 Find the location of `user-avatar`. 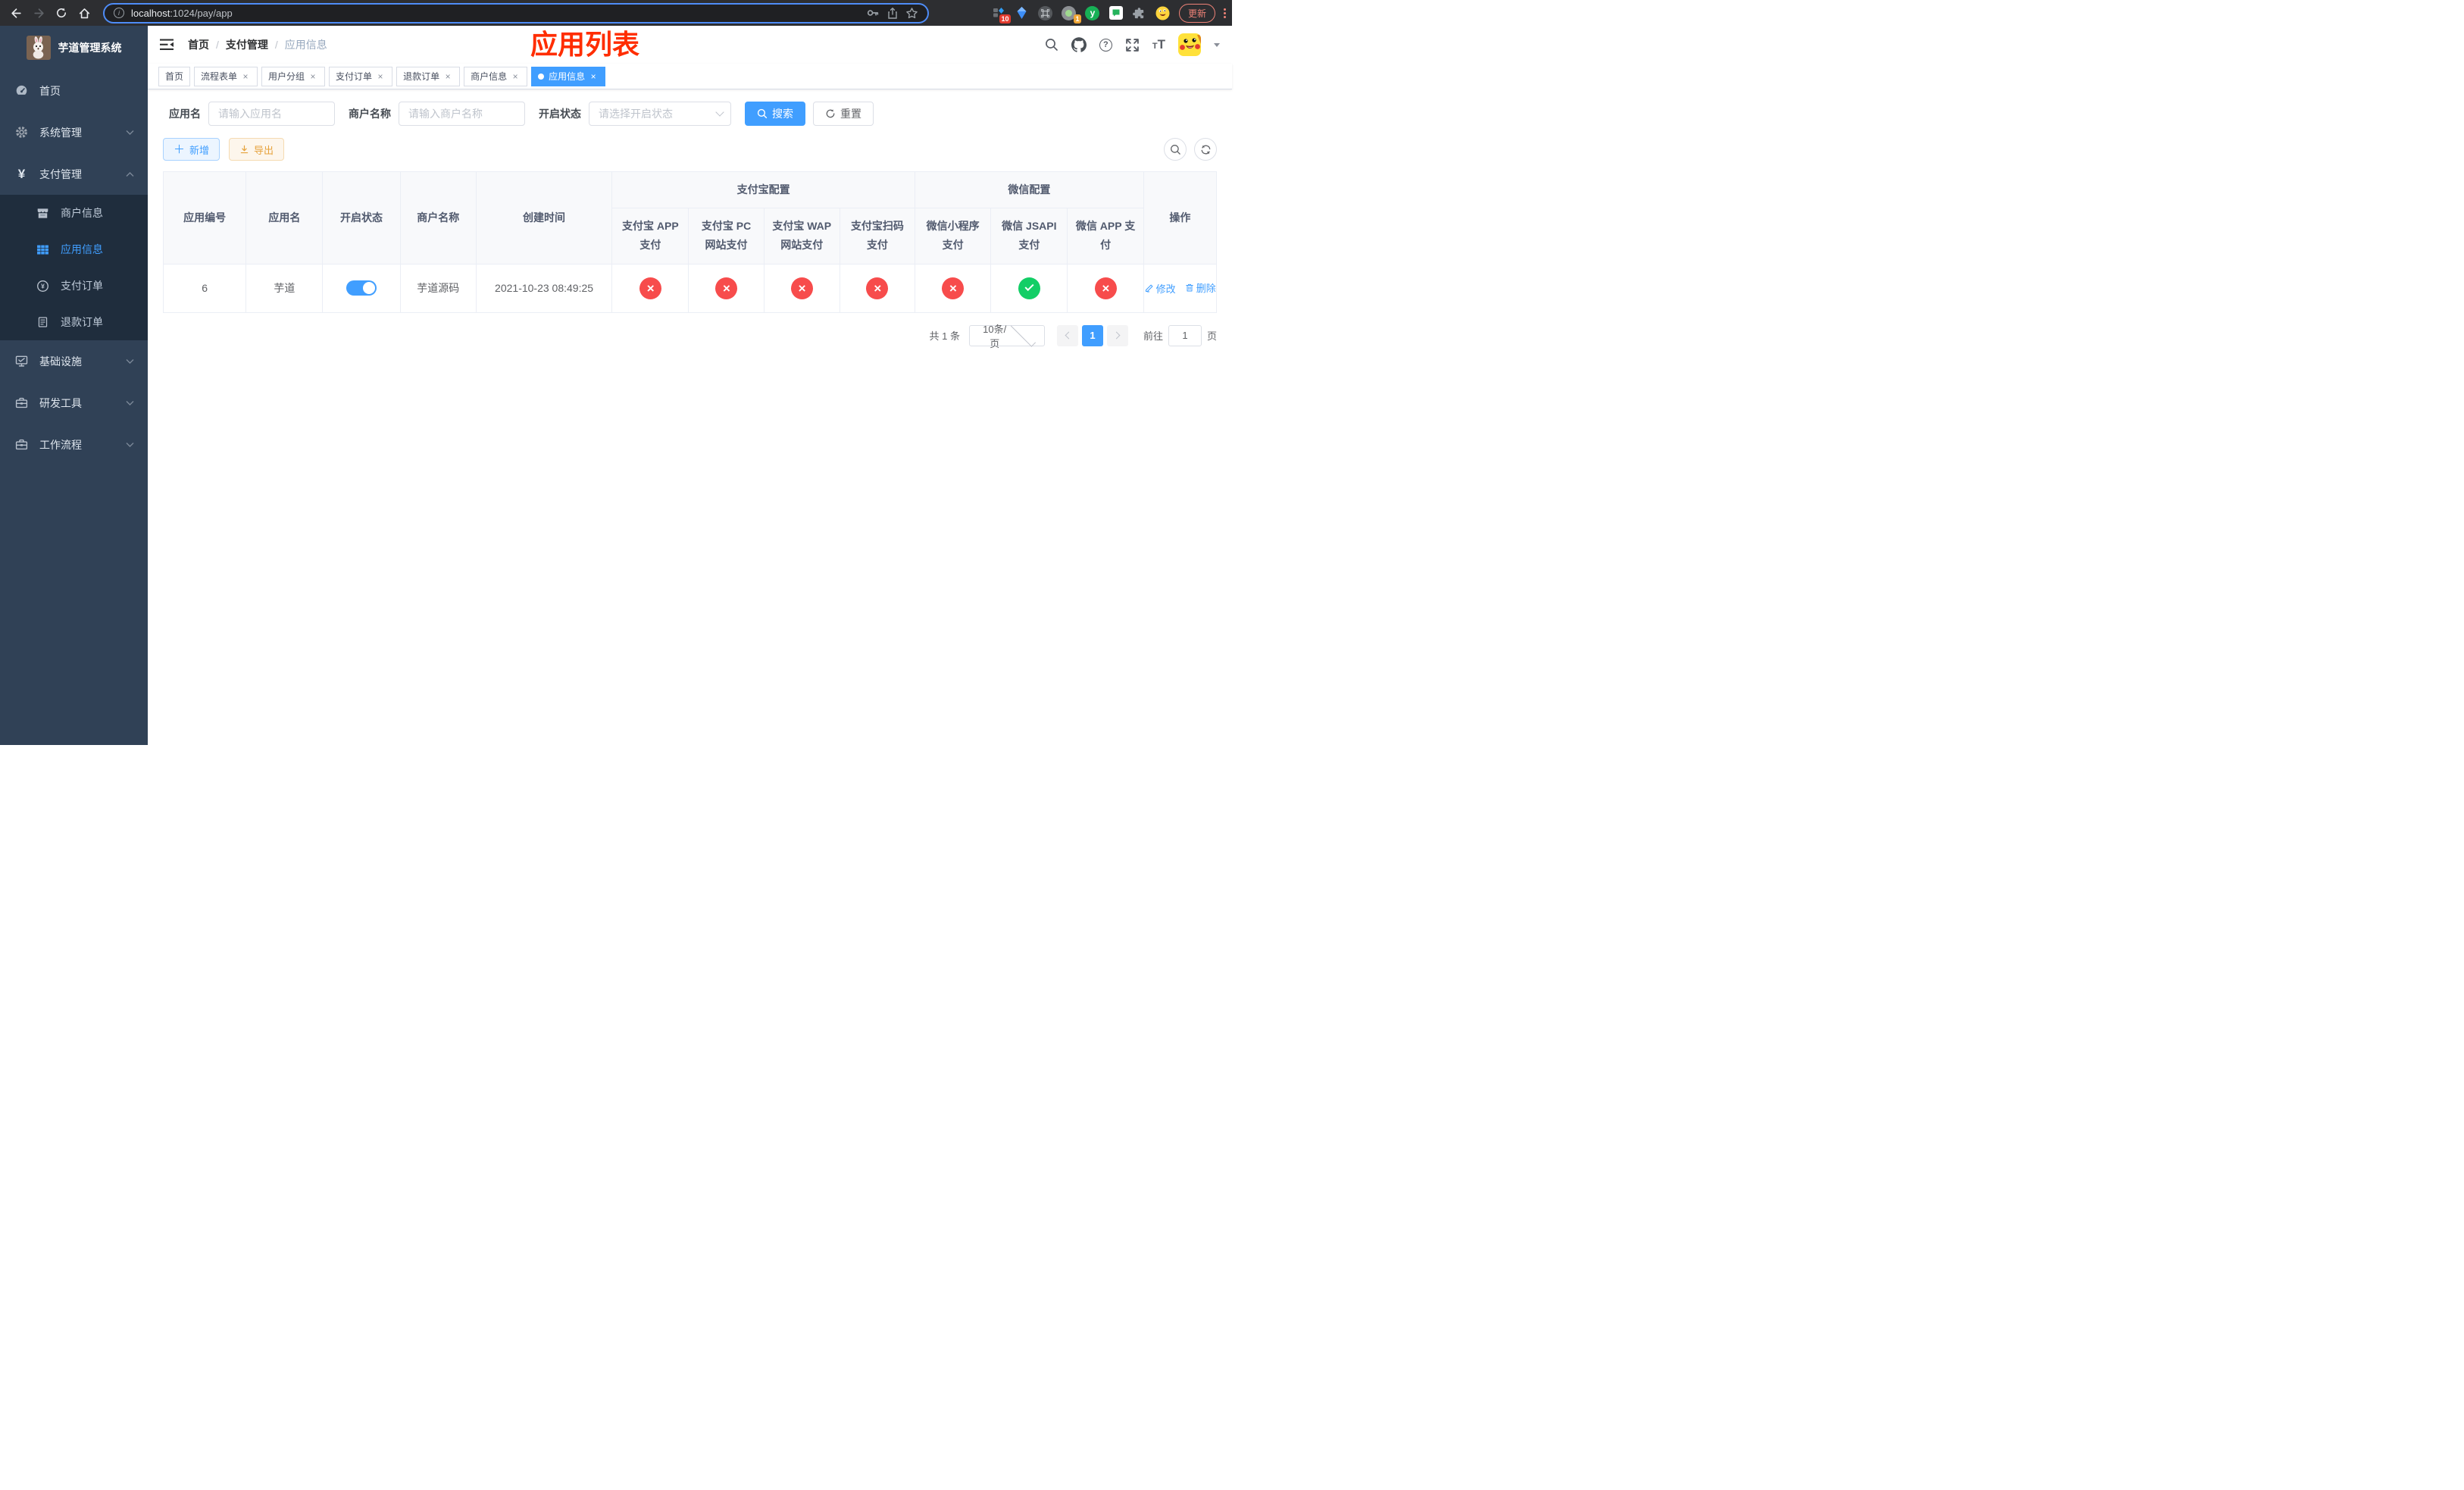

user-avatar is located at coordinates (1189, 44).